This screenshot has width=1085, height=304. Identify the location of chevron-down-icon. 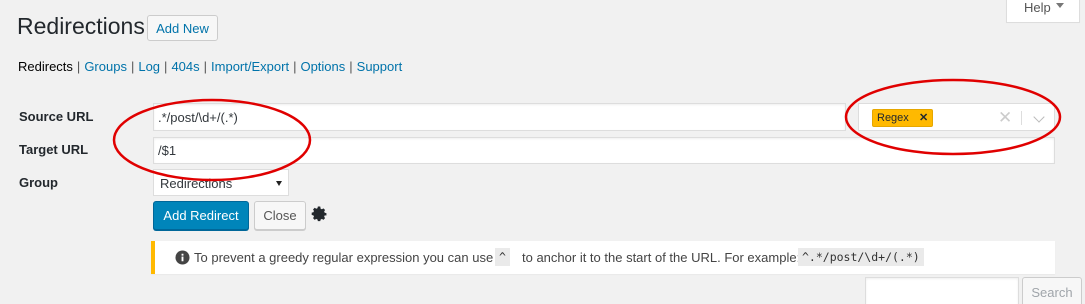
(1039, 117).